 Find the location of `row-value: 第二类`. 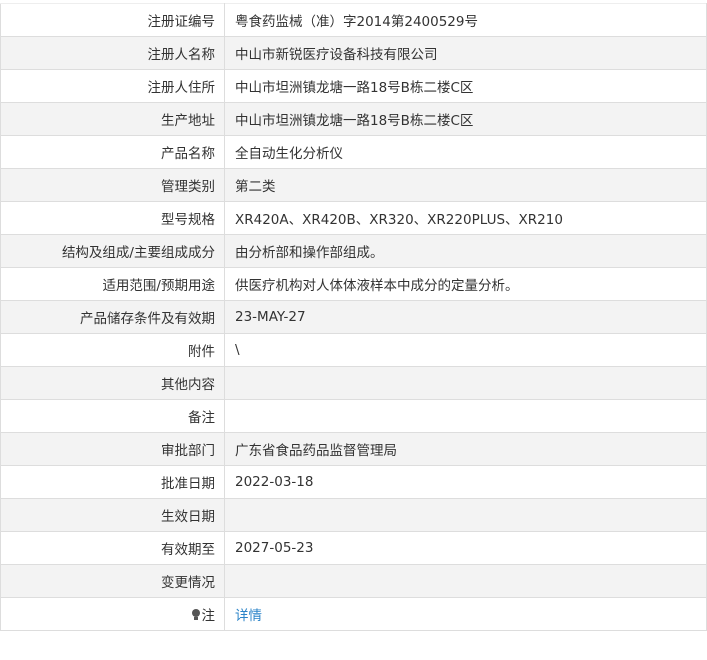

row-value: 第二类 is located at coordinates (465, 185).